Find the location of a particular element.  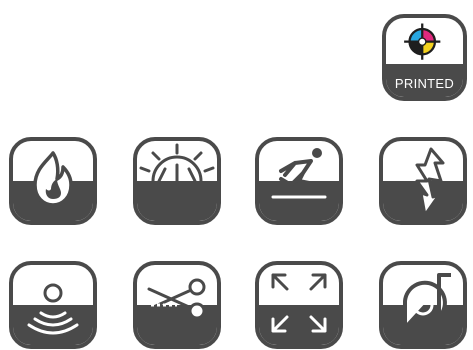

sunlight-tile is located at coordinates (177, 181).